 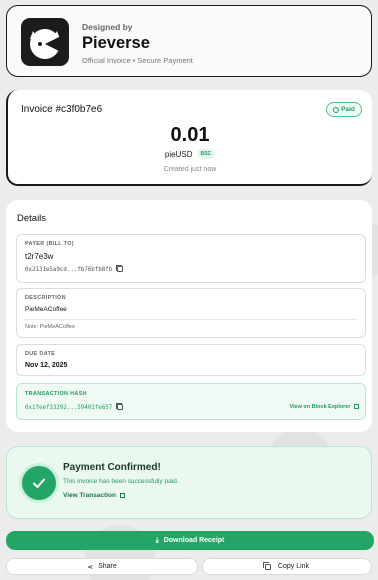 I want to click on download-receipt-button: ⤓ Download Receipt, so click(x=190, y=540).